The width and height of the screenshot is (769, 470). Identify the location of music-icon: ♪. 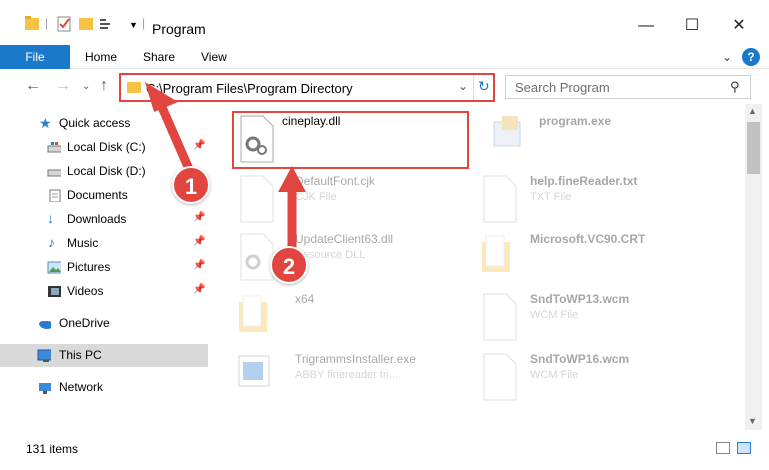
(51, 242).